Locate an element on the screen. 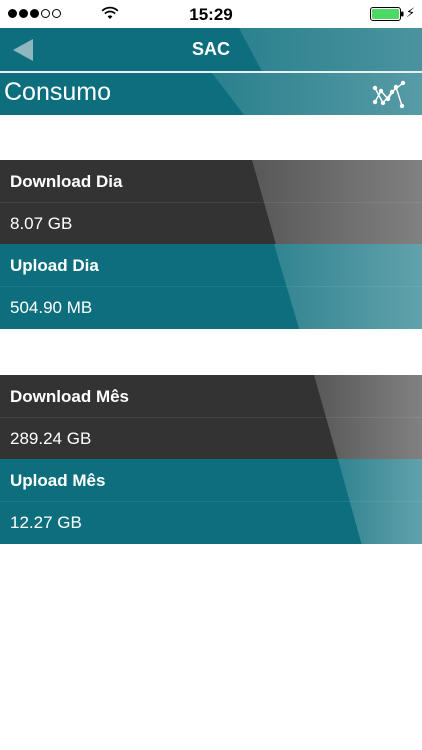  download-month-card: Download Mês 289.24 GB is located at coordinates (211, 417).